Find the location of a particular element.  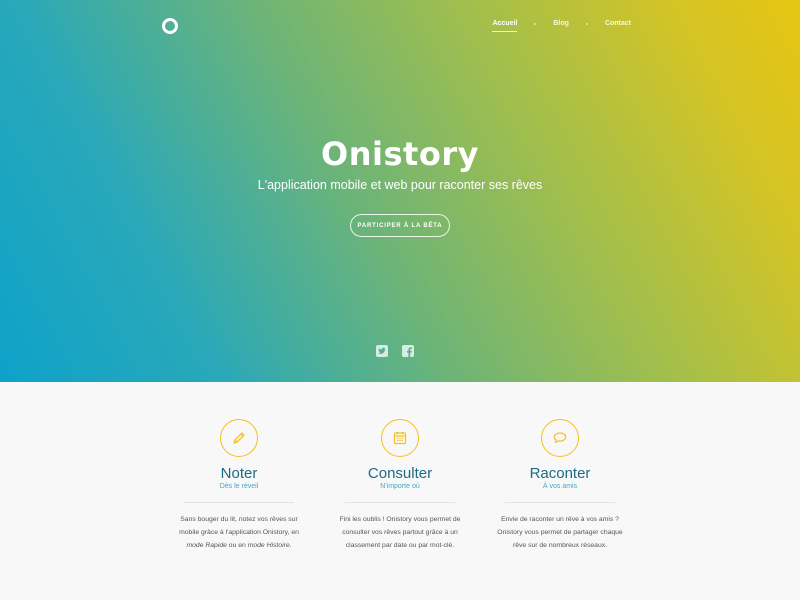

feature-title: Noter is located at coordinates (239, 473).